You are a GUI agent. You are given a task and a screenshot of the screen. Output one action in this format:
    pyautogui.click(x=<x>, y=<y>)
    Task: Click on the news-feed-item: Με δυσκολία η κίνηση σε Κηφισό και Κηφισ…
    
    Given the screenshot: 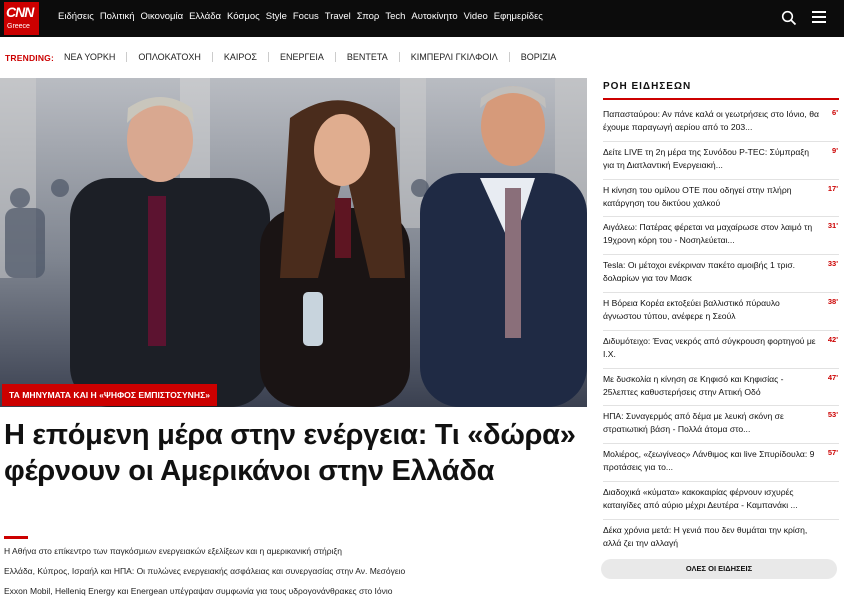 What is the action you would take?
    pyautogui.click(x=721, y=388)
    